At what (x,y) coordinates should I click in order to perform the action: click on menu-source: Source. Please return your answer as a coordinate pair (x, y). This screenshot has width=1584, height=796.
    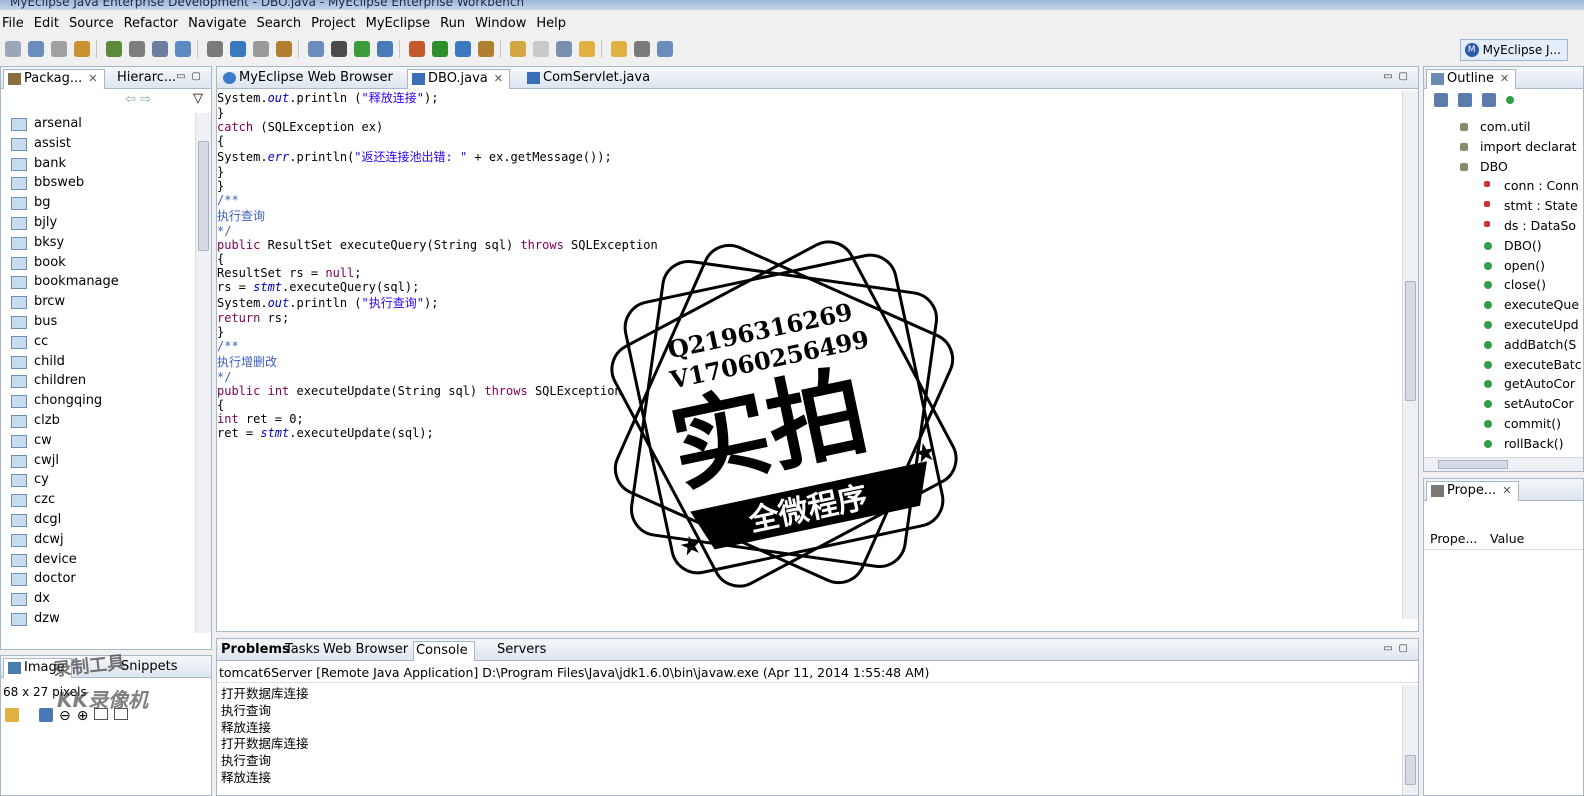
    Looking at the image, I should click on (94, 23).